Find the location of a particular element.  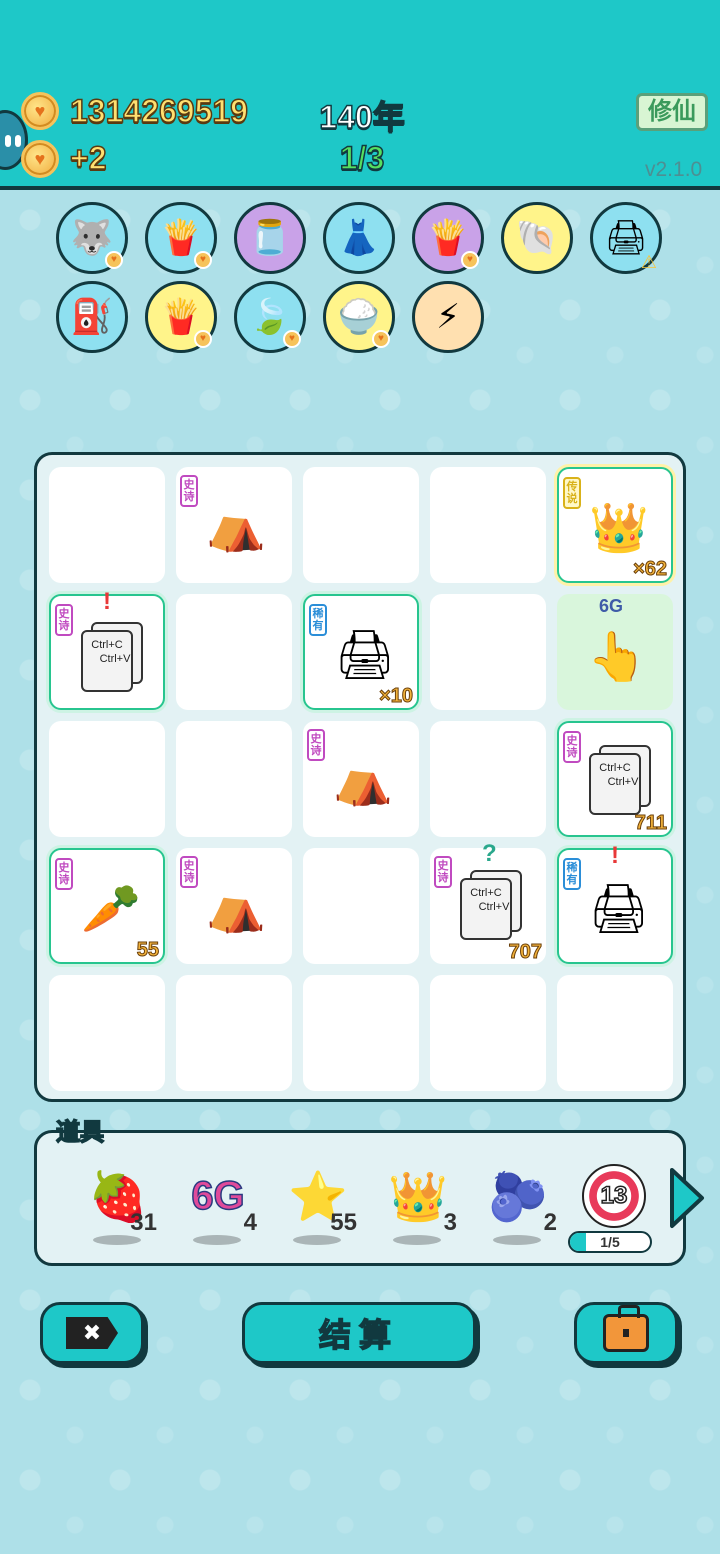

item-count: 711 is located at coordinates (650, 823).